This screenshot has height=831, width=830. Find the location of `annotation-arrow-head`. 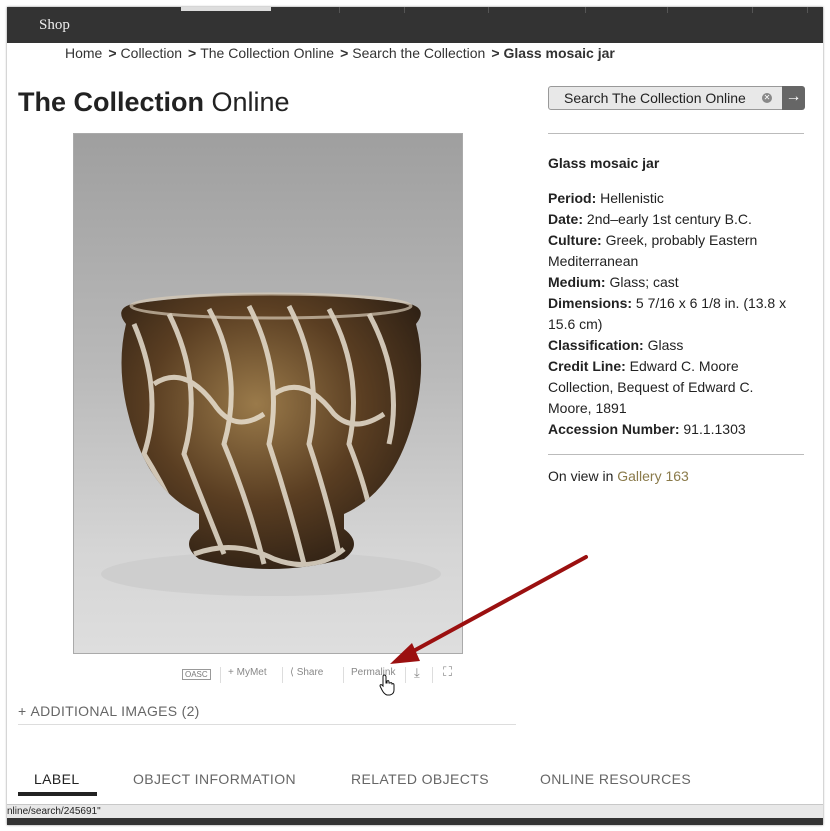

annotation-arrow-head is located at coordinates (405, 653).